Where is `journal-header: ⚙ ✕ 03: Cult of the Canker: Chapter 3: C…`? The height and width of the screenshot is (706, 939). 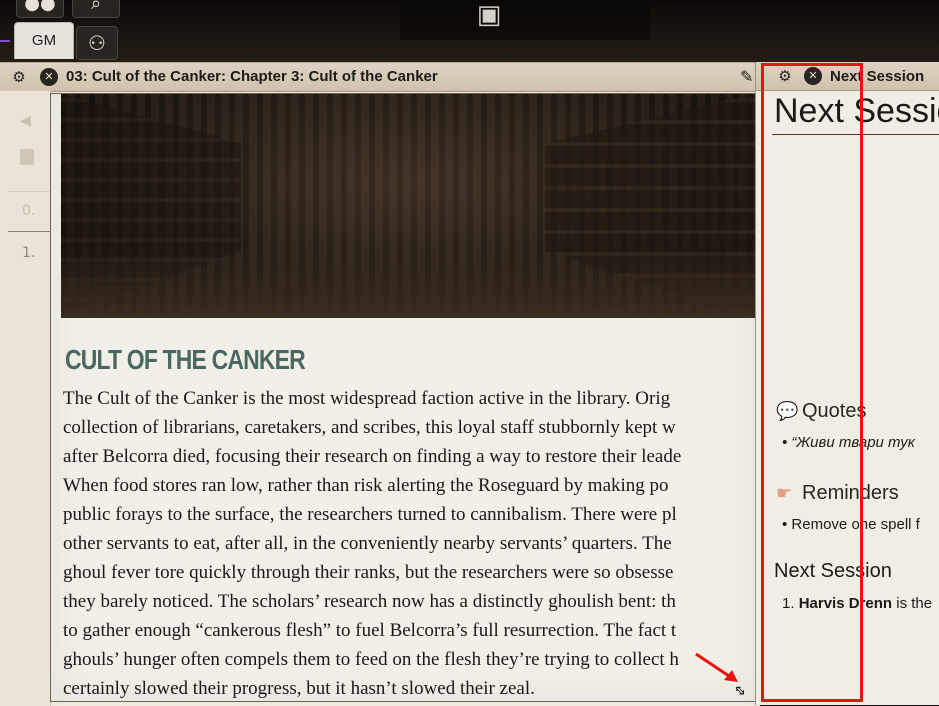 journal-header: ⚙ ✕ 03: Cult of the Canker: Chapter 3: C… is located at coordinates (380, 77).